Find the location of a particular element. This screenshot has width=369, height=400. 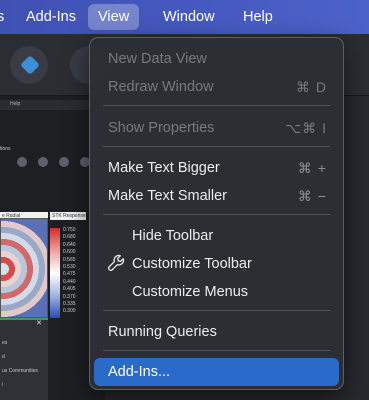

app-logo-icon is located at coordinates (30, 65).